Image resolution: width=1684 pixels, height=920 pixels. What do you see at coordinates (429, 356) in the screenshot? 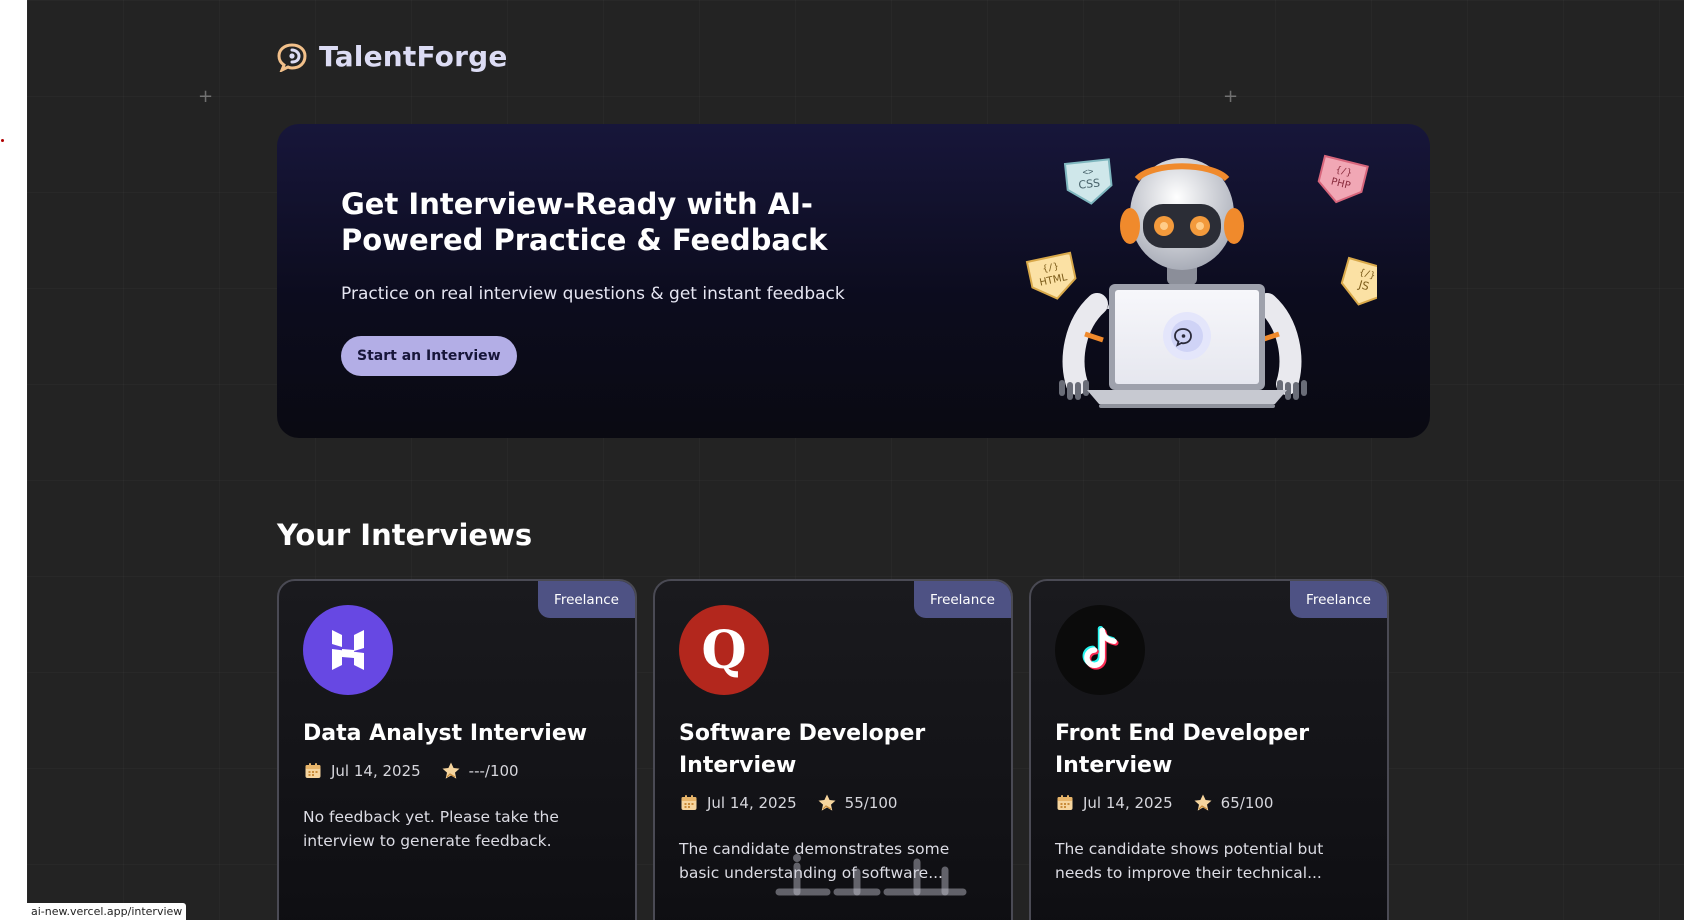
I see `start-interview-button: Start an Interview` at bounding box center [429, 356].